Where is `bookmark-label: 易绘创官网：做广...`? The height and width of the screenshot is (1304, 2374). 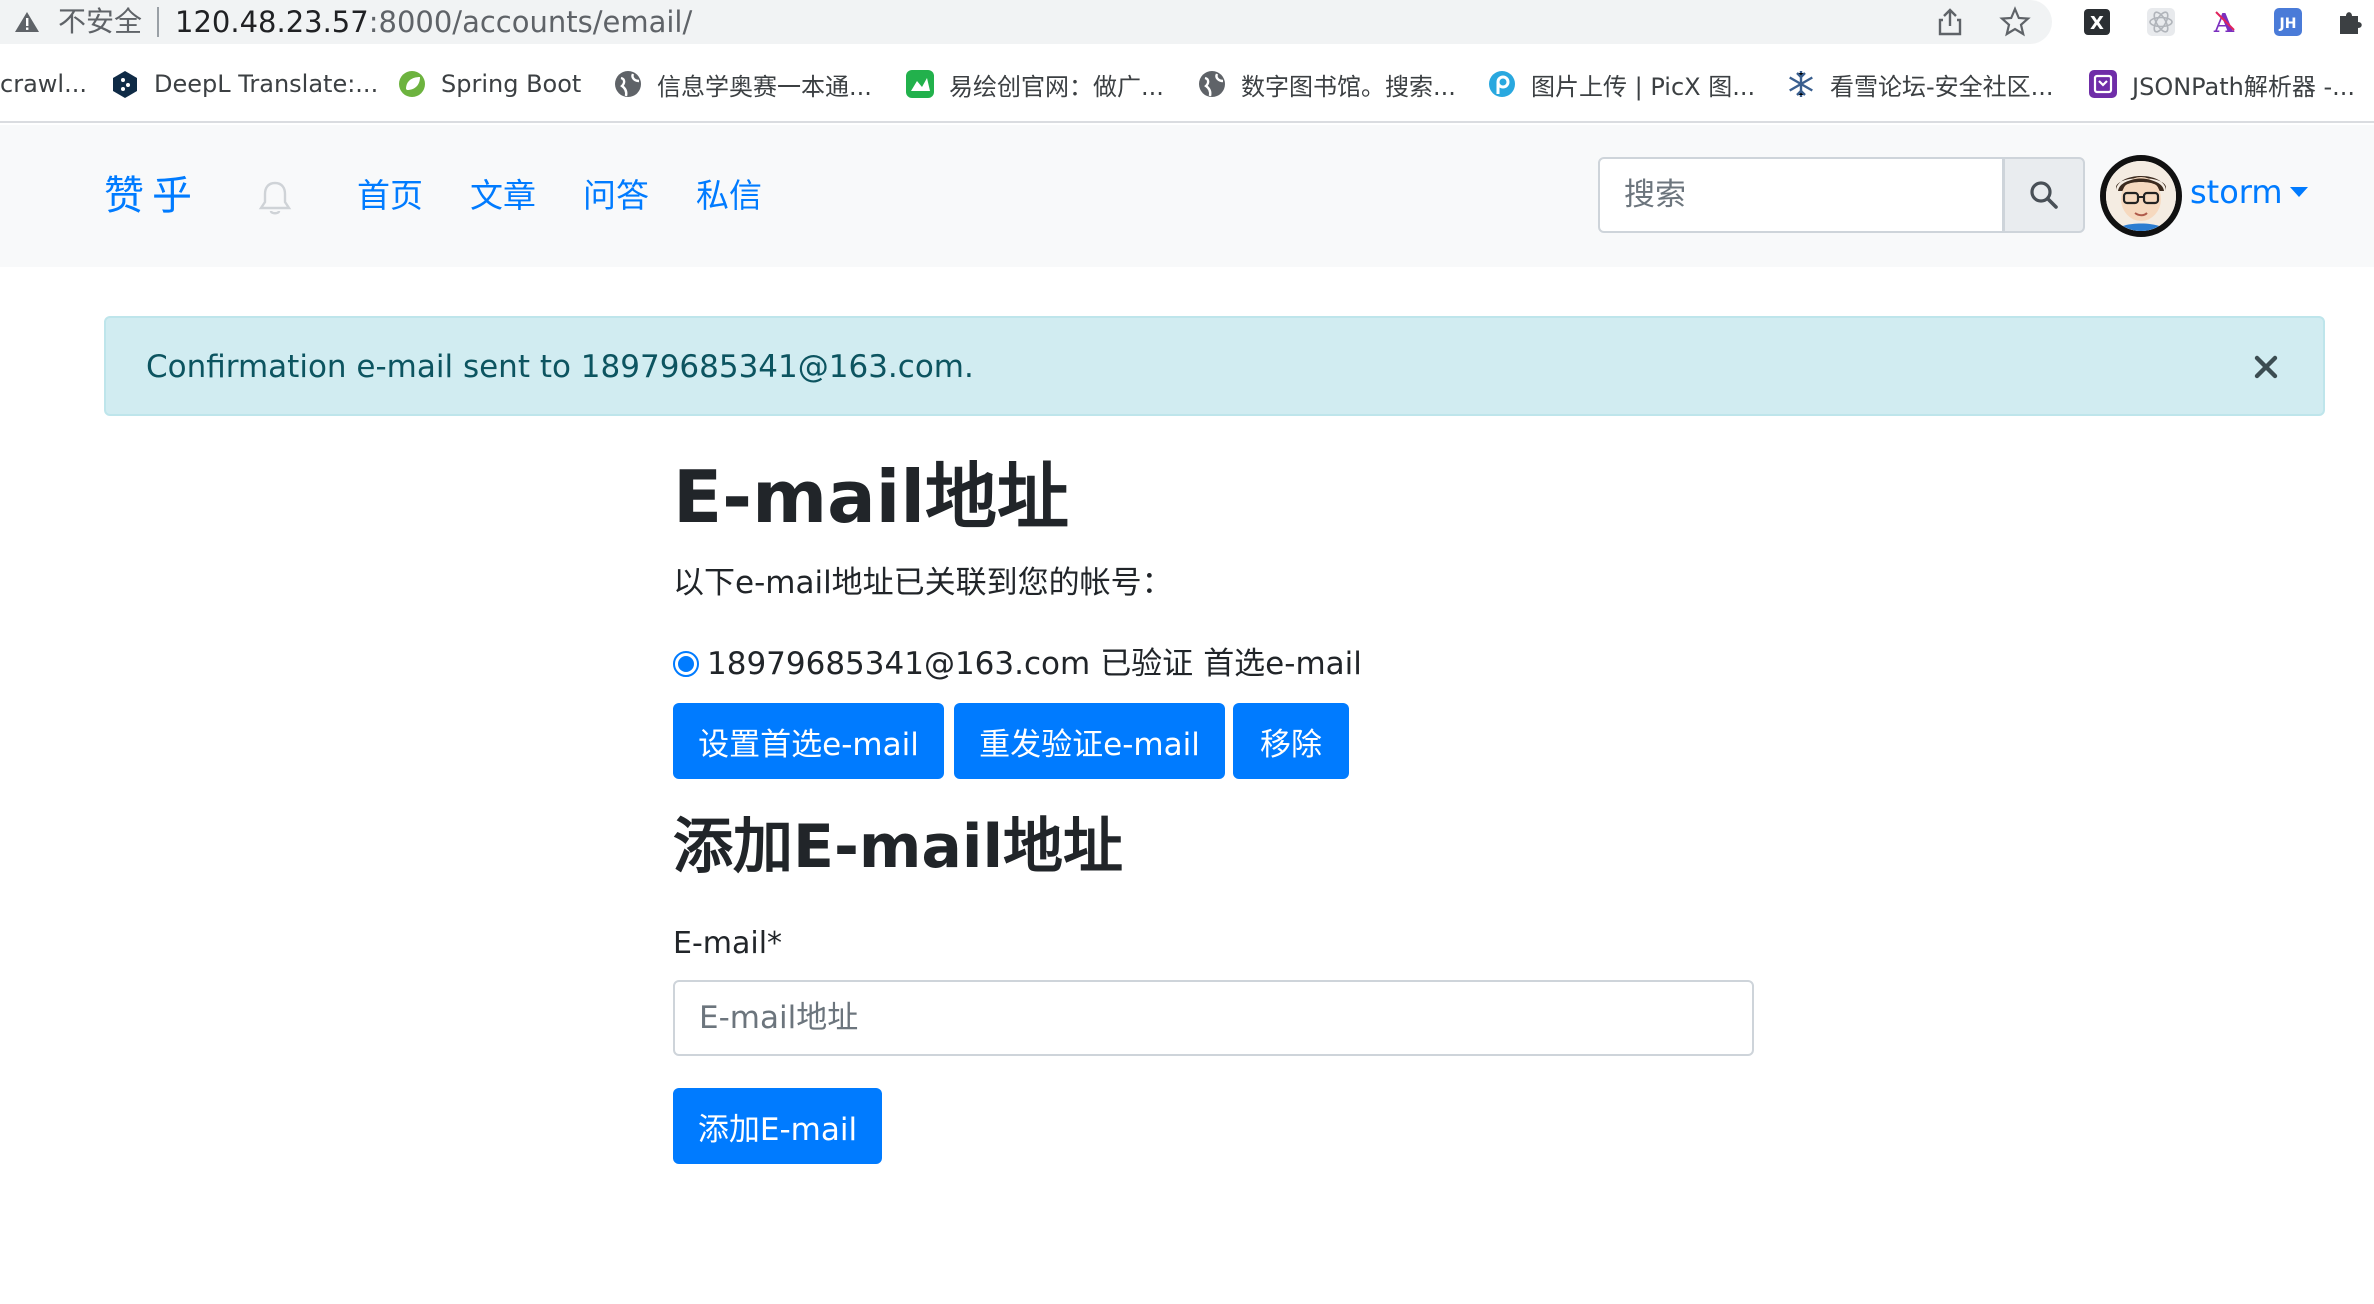 bookmark-label: 易绘创官网：做广... is located at coordinates (1056, 86).